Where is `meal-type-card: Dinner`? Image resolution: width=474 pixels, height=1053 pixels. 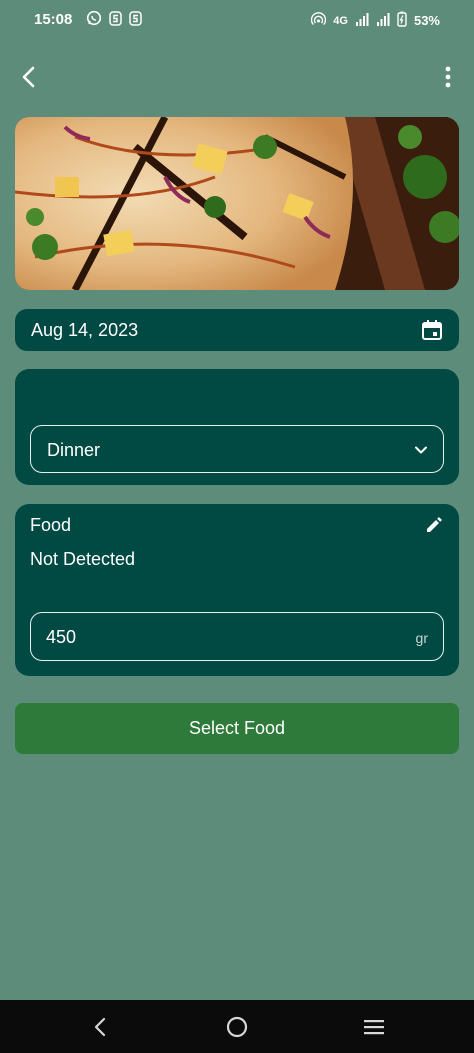
meal-type-card: Dinner is located at coordinates (237, 427).